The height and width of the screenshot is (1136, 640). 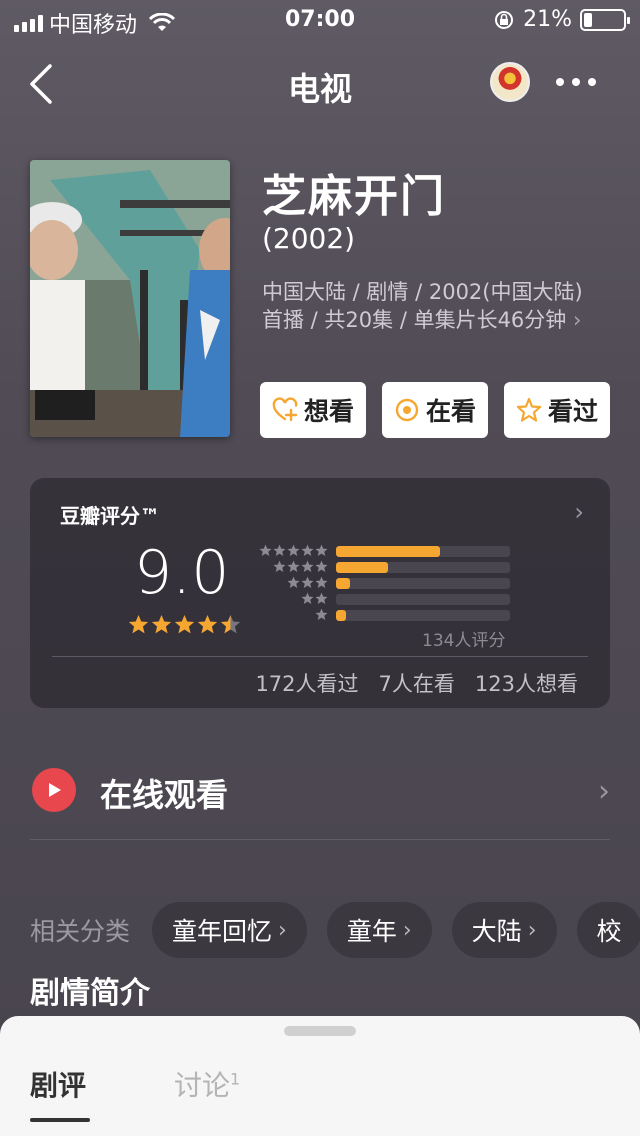 I want to click on rating-label: 豆瓣评分™, so click(x=110, y=516).